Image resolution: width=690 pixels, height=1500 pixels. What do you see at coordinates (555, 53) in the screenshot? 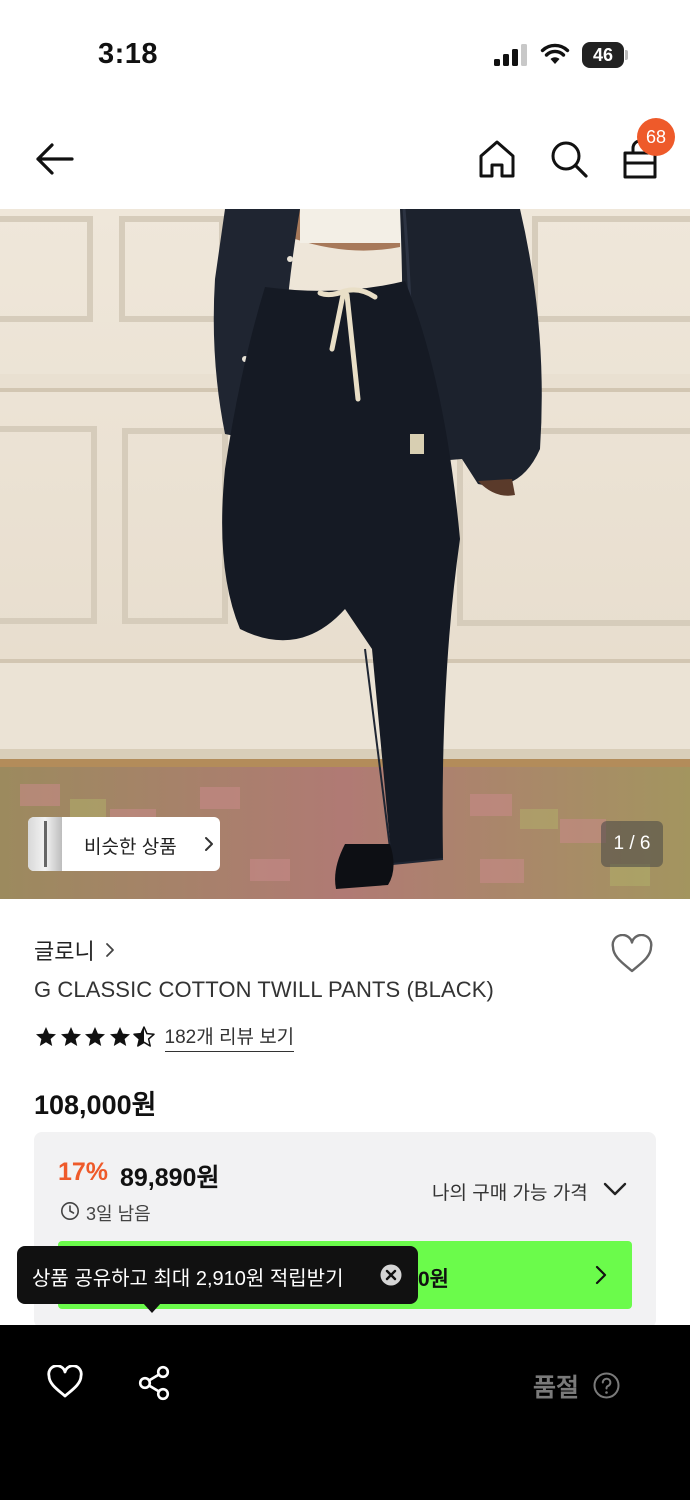
I see `wifi-icon` at bounding box center [555, 53].